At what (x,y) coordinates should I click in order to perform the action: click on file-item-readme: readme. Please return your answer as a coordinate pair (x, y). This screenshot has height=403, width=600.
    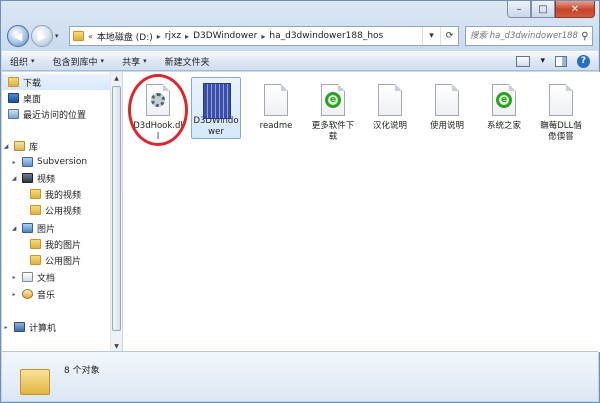
    Looking at the image, I should click on (276, 104).